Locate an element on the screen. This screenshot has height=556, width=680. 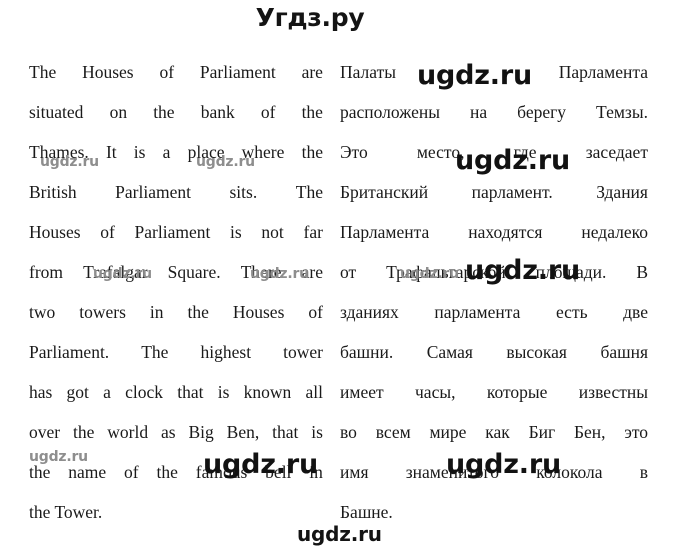
text-line: situated on the bank of the is located at coordinates (176, 112).